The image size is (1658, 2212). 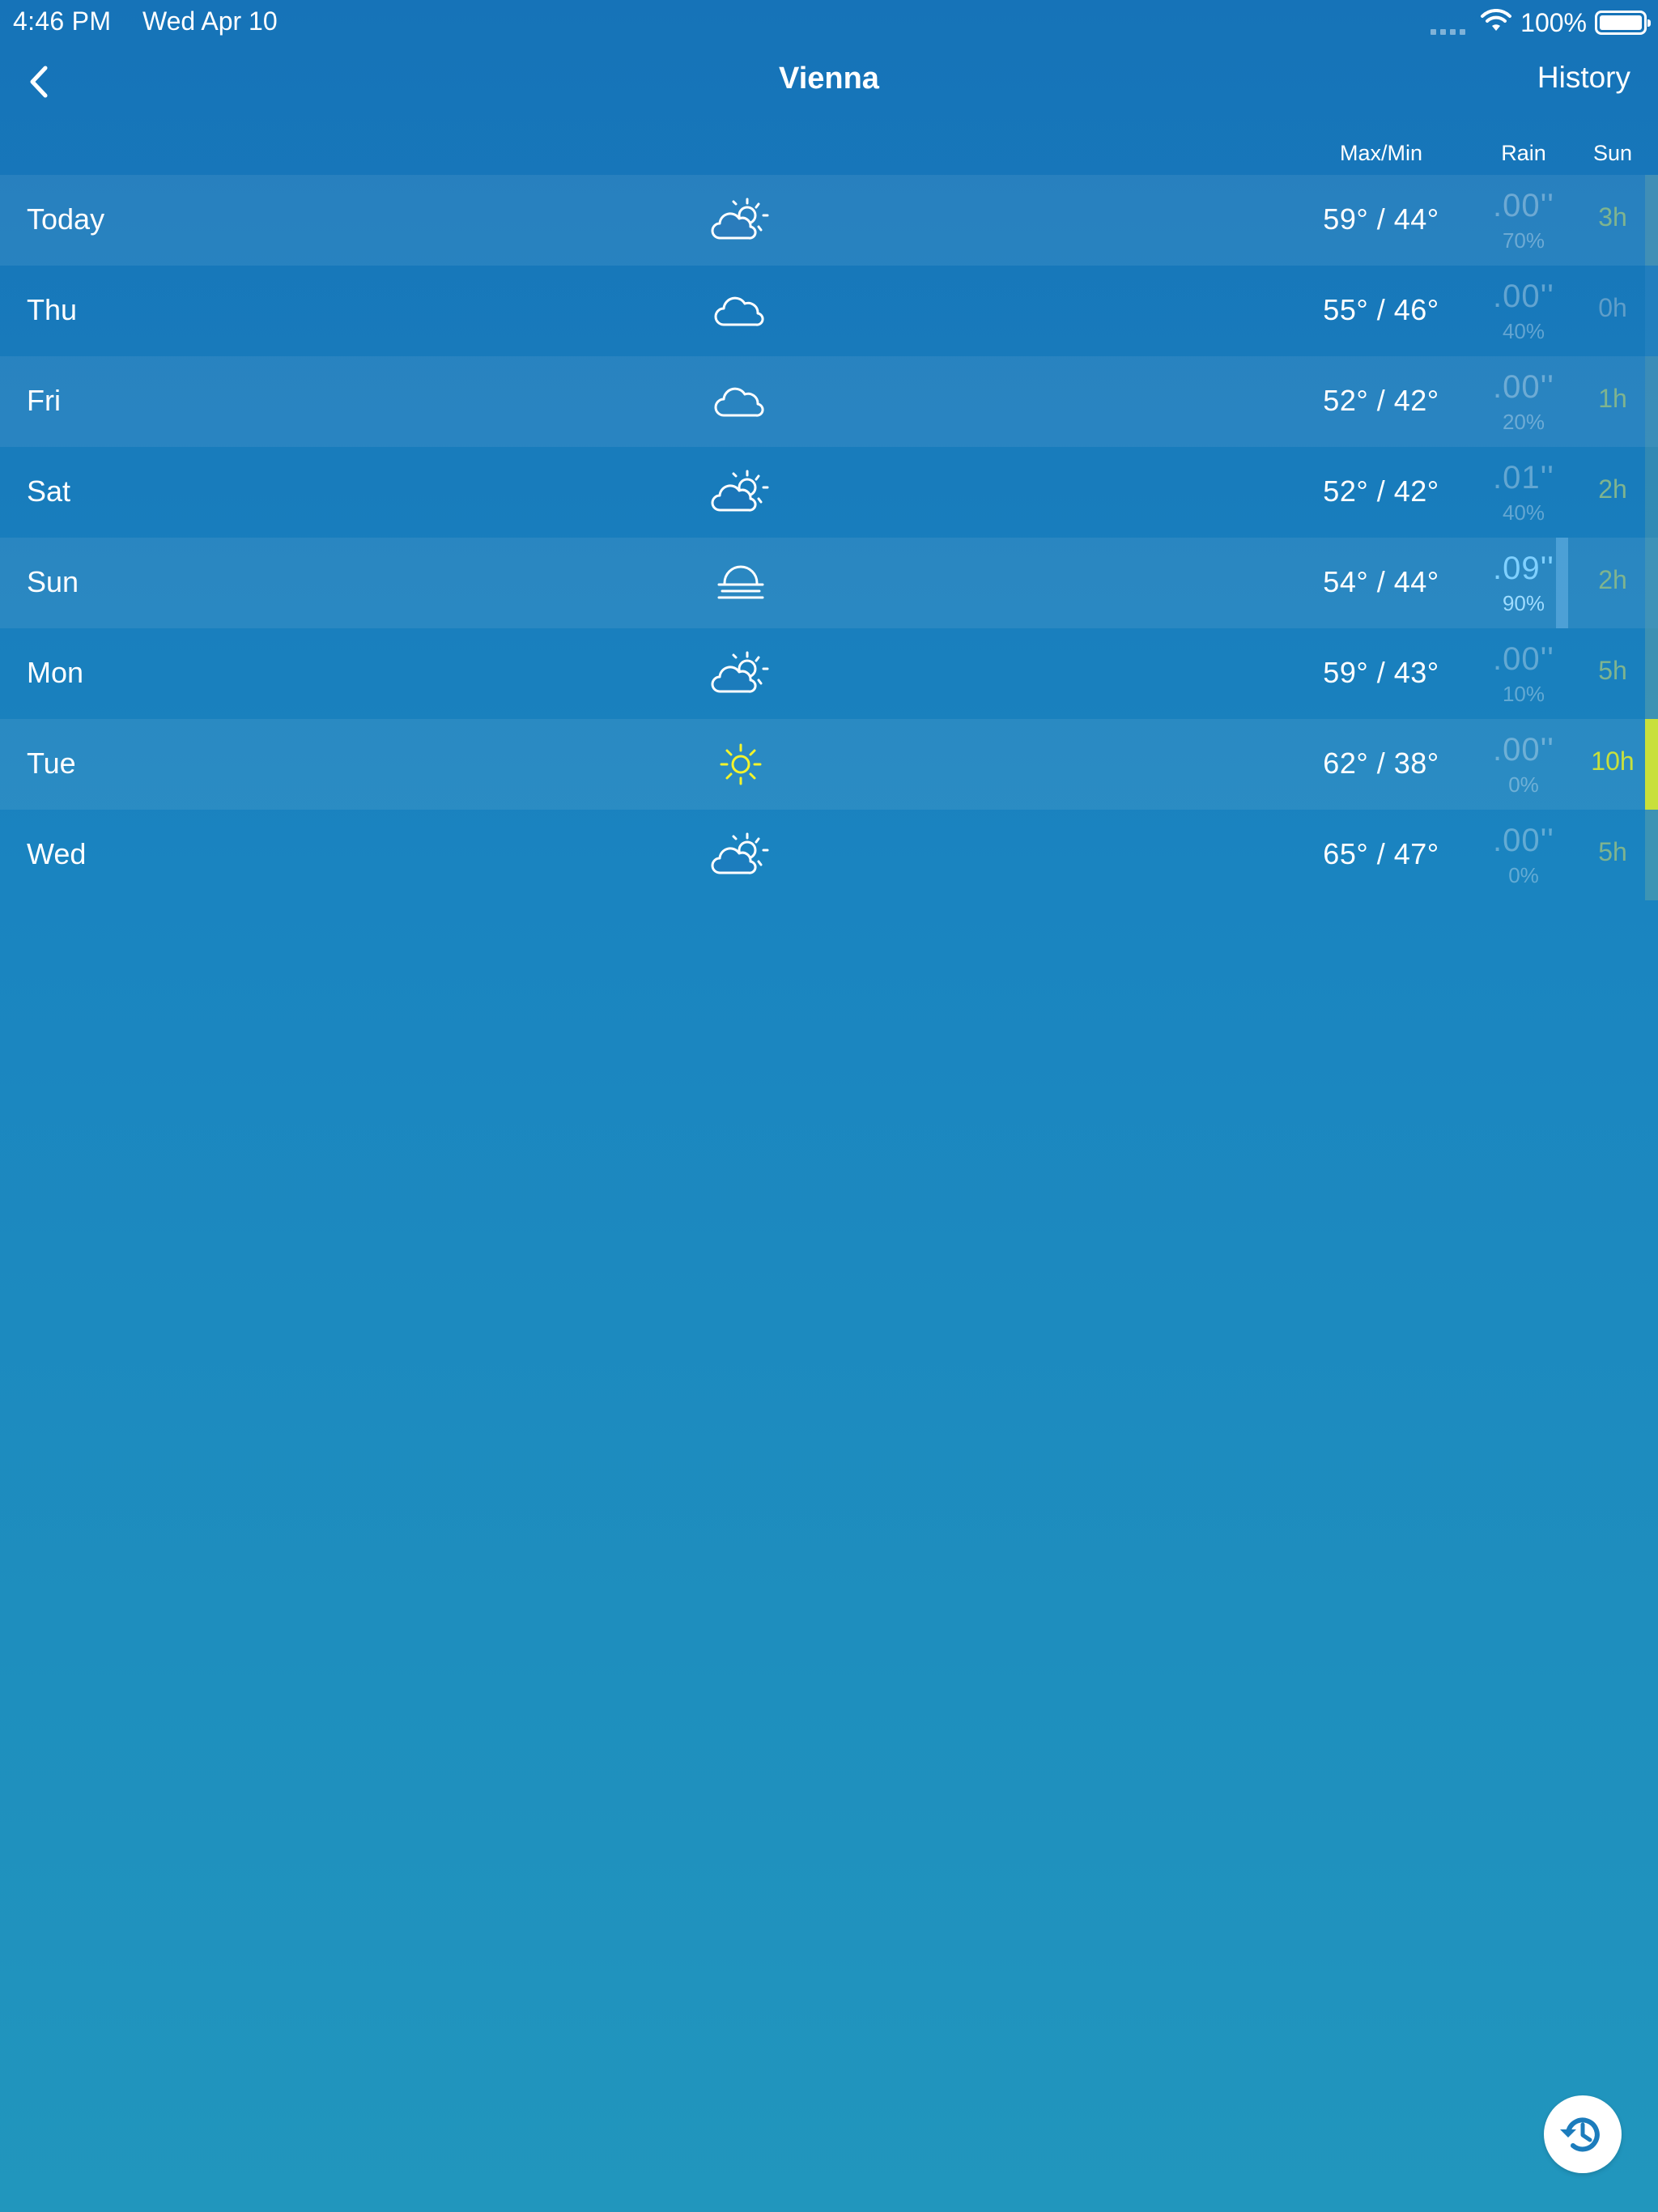 What do you see at coordinates (1381, 310) in the screenshot?
I see `temperature-maxmin: 55° / 46°` at bounding box center [1381, 310].